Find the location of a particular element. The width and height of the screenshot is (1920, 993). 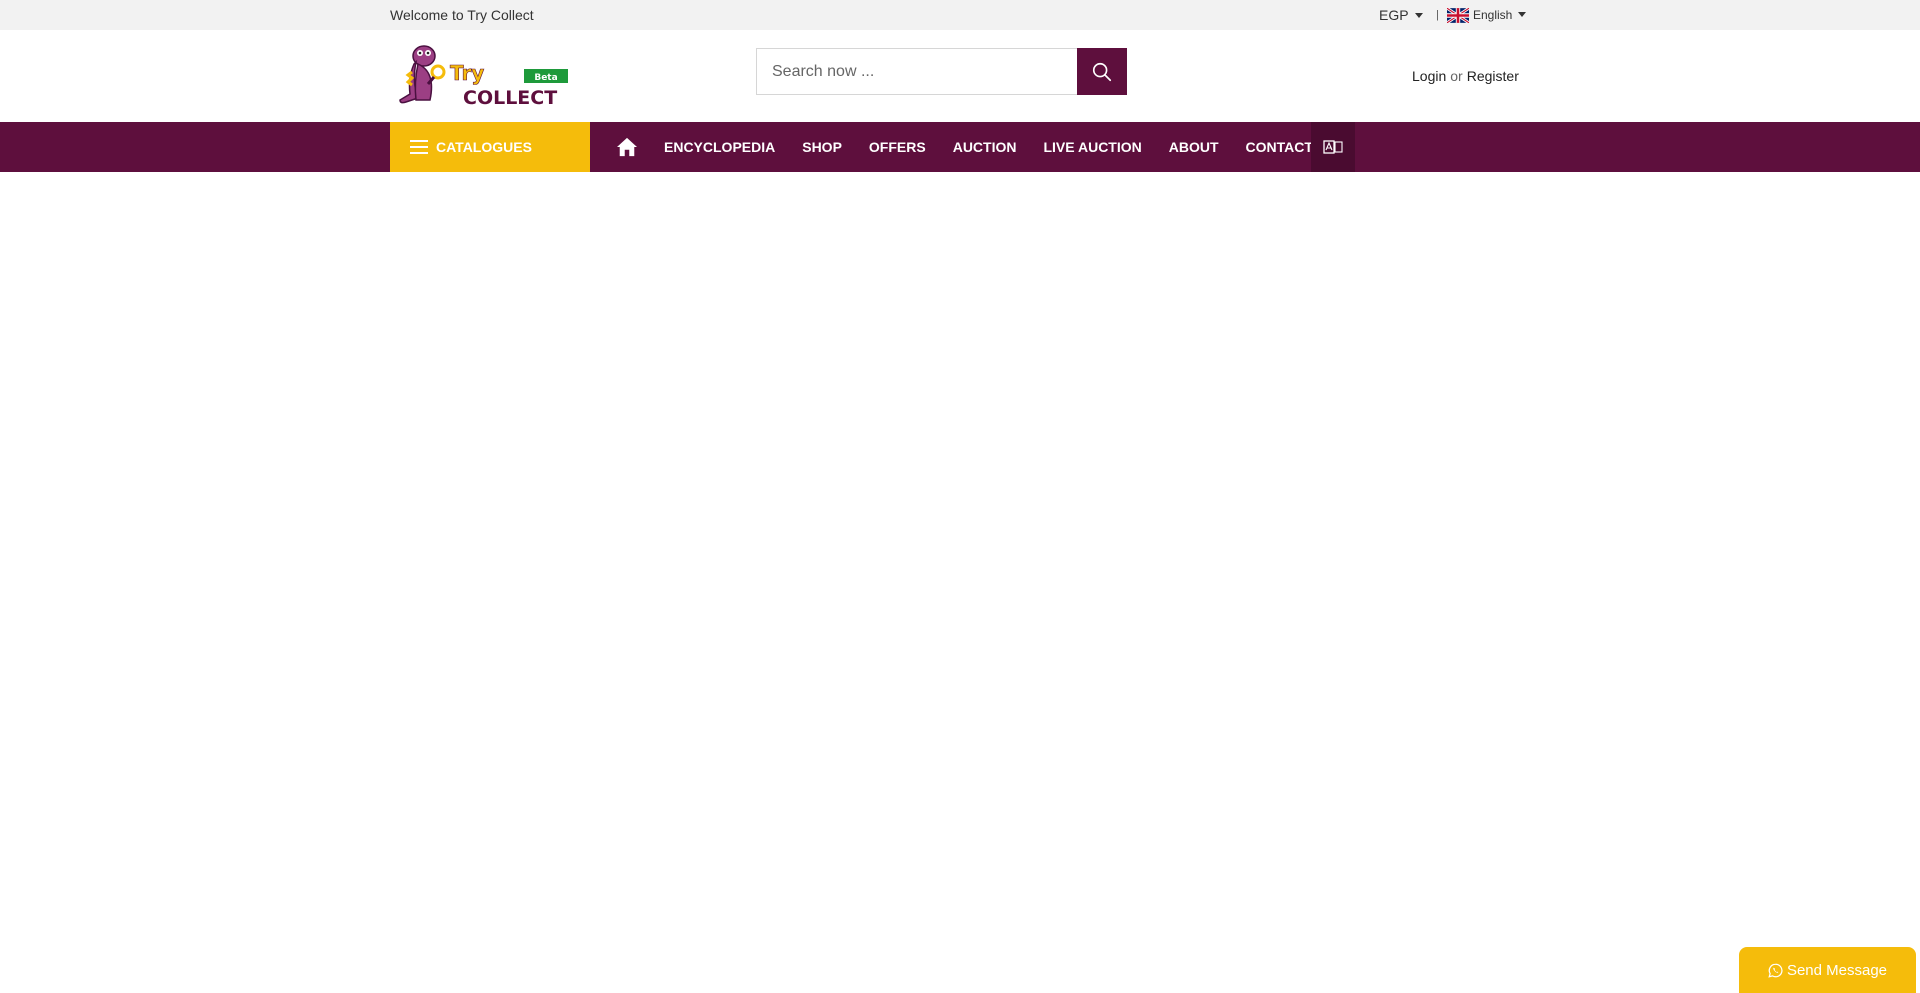

search-icon is located at coordinates (1102, 71).